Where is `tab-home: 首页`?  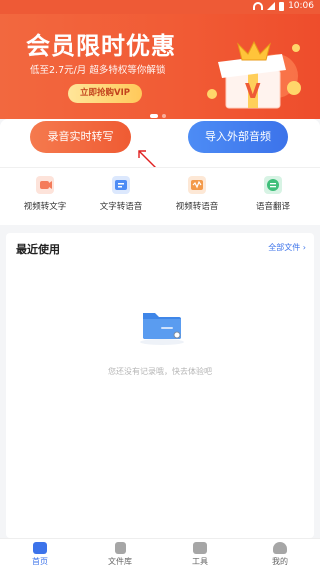
tab-home: 首页 is located at coordinates (40, 554).